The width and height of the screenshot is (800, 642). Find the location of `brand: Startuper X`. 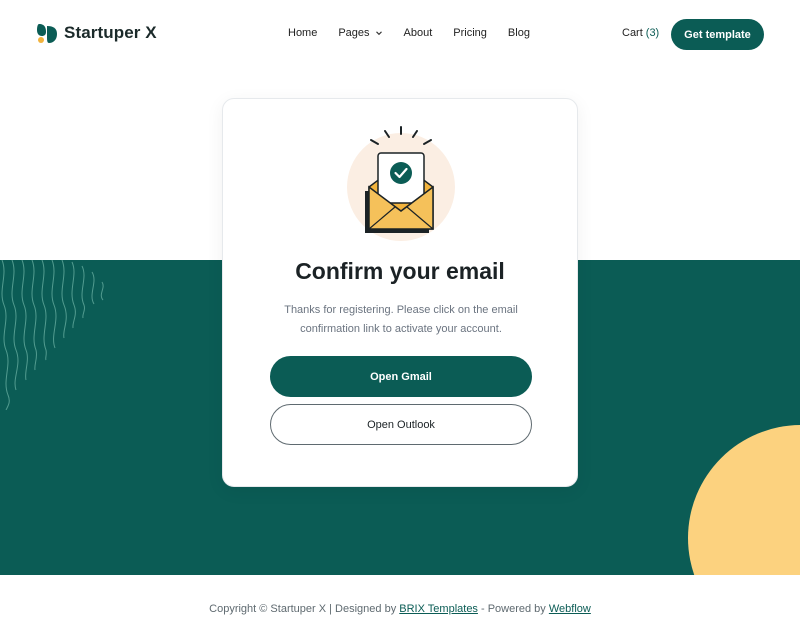

brand: Startuper X is located at coordinates (96, 33).